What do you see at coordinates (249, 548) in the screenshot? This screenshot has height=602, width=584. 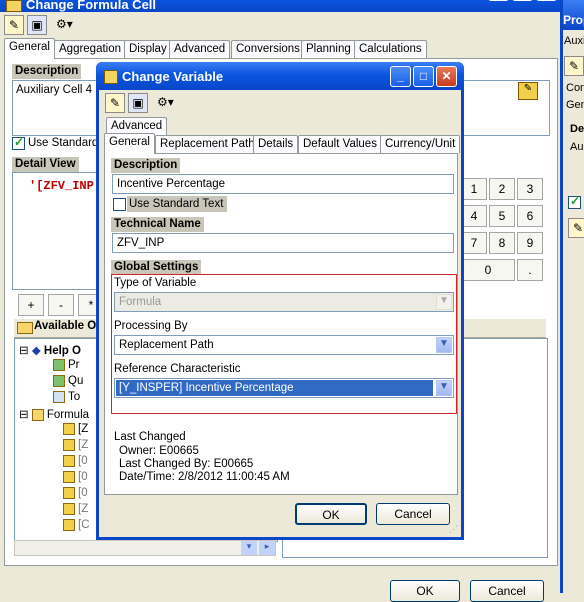 I see `scroll-down-arrow: ▾` at bounding box center [249, 548].